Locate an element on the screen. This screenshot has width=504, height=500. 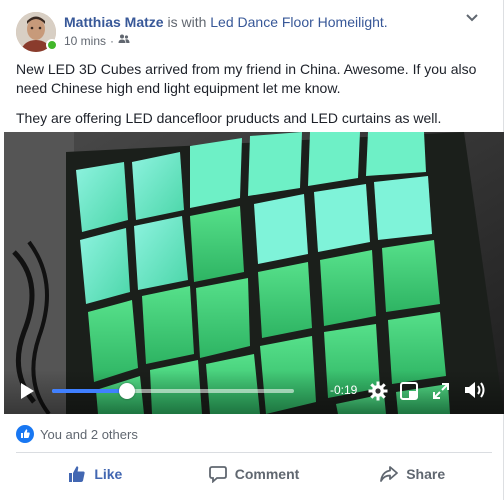
comment-button: Comment is located at coordinates (254, 474).